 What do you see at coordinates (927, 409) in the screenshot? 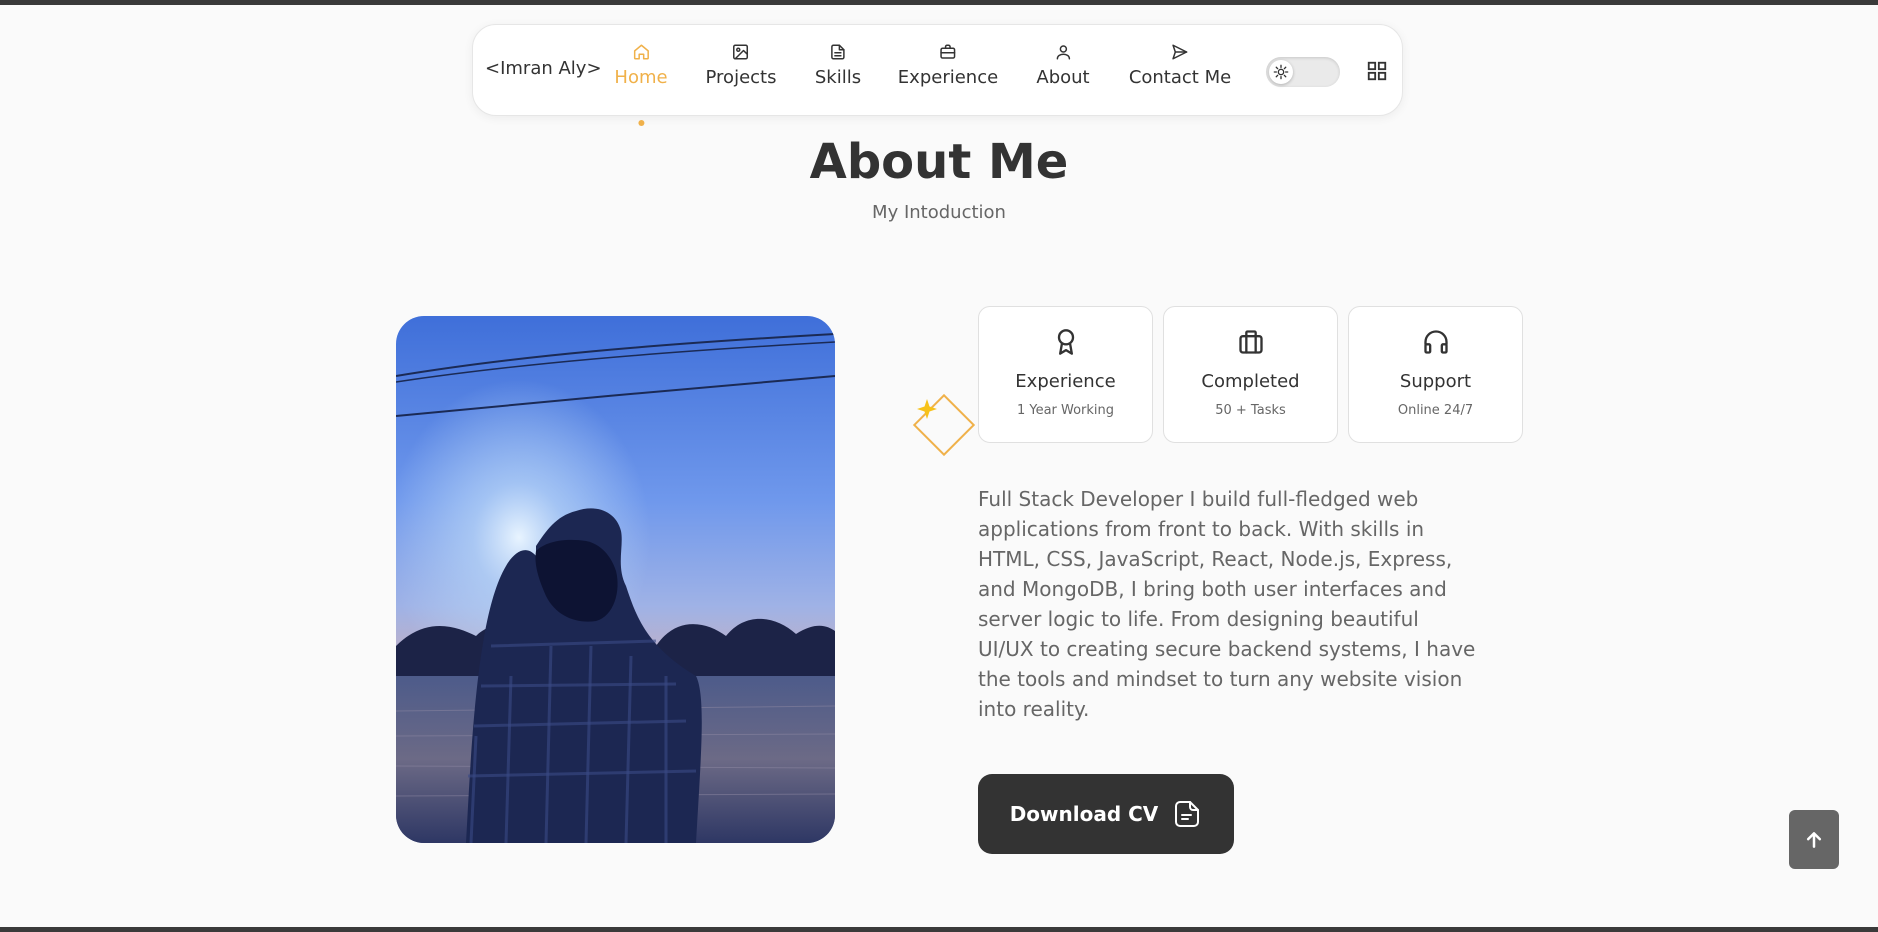
I see `sparkle-icon` at bounding box center [927, 409].